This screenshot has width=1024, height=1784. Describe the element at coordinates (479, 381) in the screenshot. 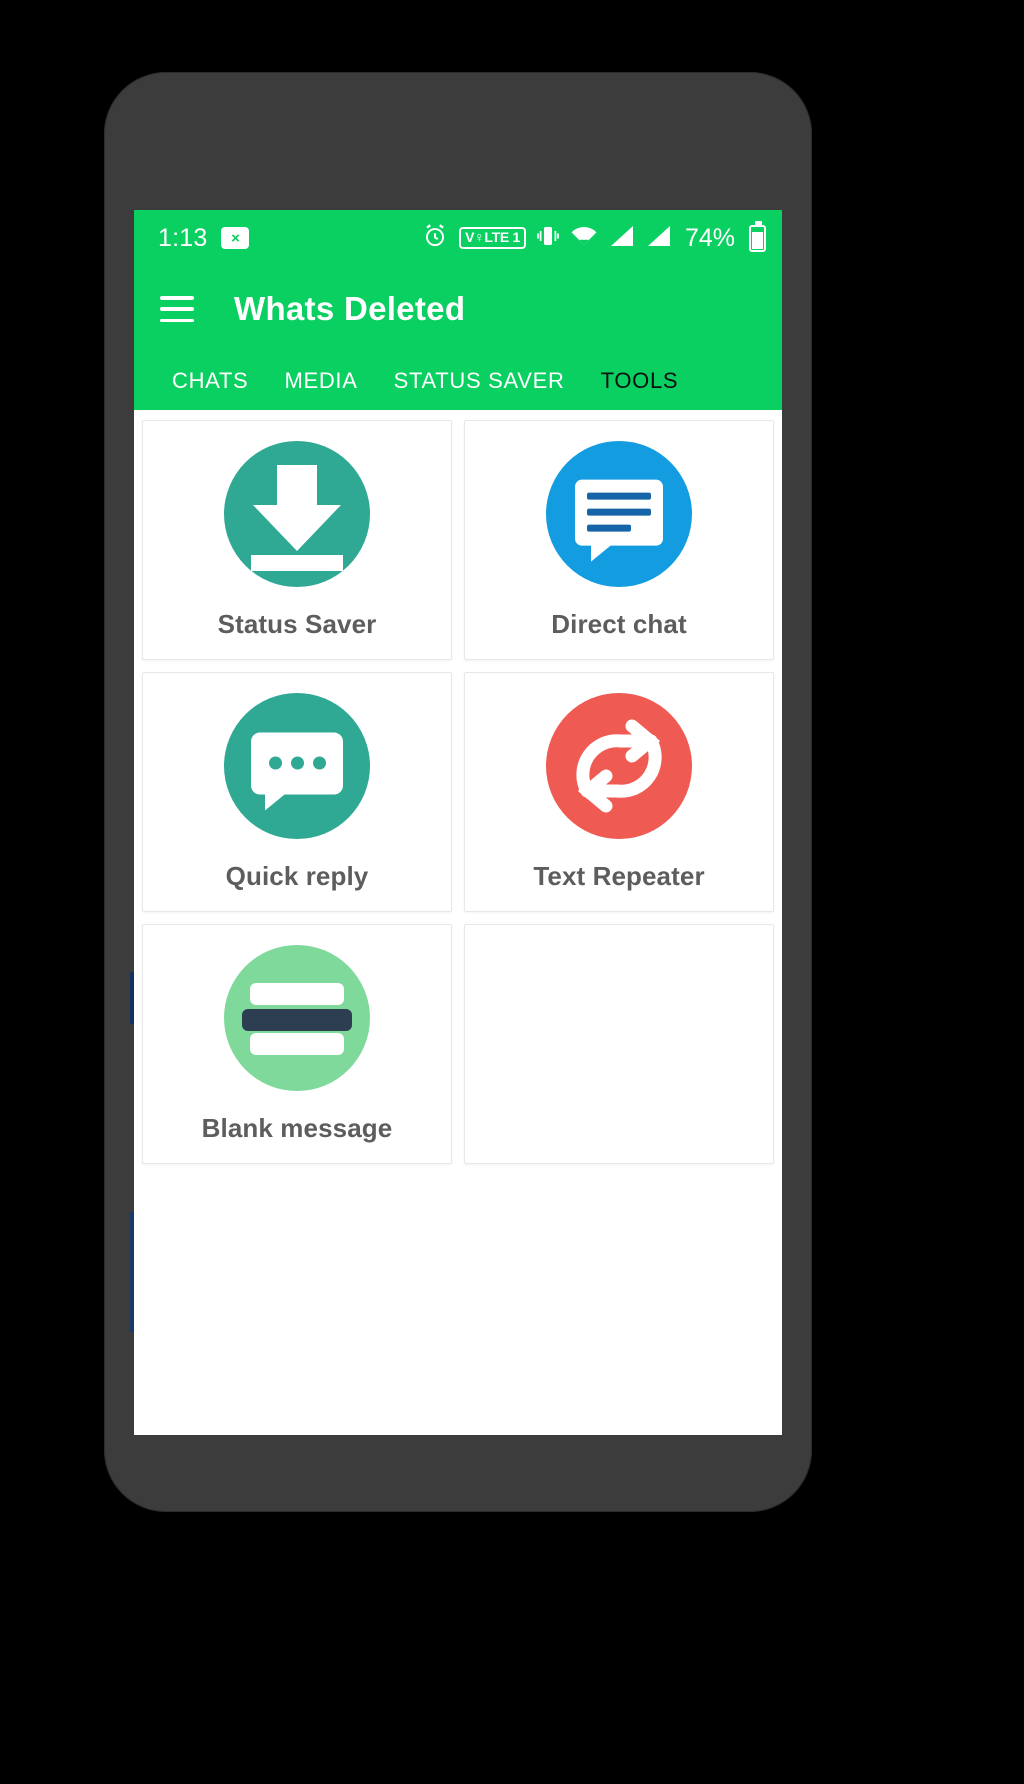

I see `tab-status-saver: STATUS SAVER` at that location.